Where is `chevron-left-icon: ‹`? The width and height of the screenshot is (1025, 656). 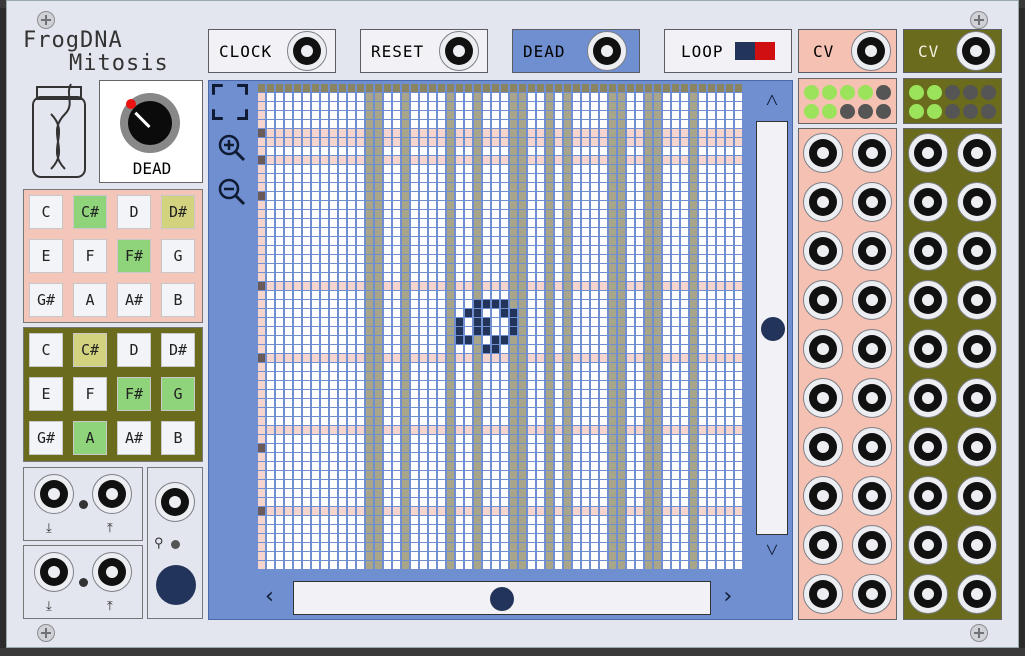 chevron-left-icon: ‹ is located at coordinates (273, 597).